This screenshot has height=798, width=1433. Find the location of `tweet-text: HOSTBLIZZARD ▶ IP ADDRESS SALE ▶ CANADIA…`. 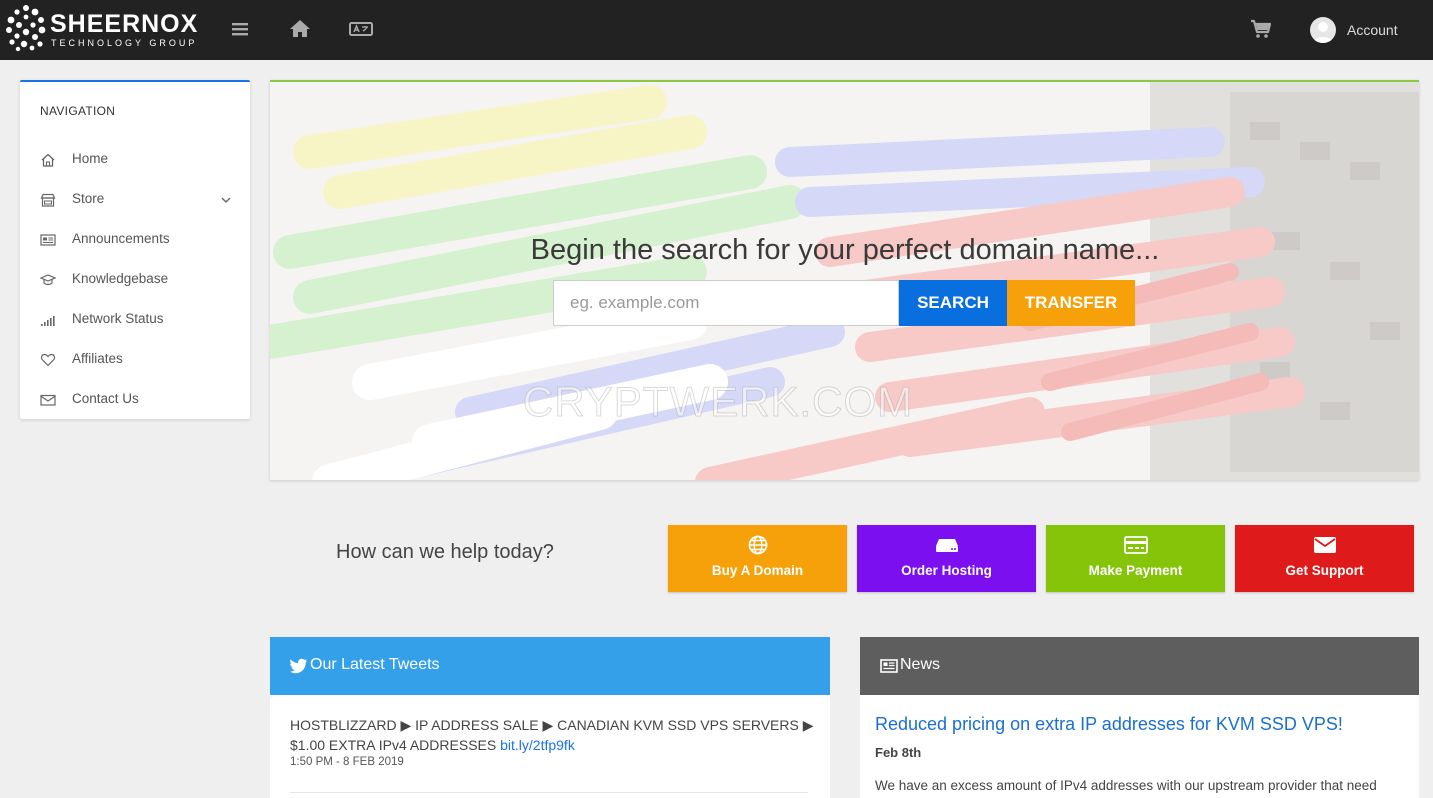

tweet-text: HOSTBLIZZARD ▶ IP ADDRESS SALE ▶ CANADIA… is located at coordinates (552, 735).